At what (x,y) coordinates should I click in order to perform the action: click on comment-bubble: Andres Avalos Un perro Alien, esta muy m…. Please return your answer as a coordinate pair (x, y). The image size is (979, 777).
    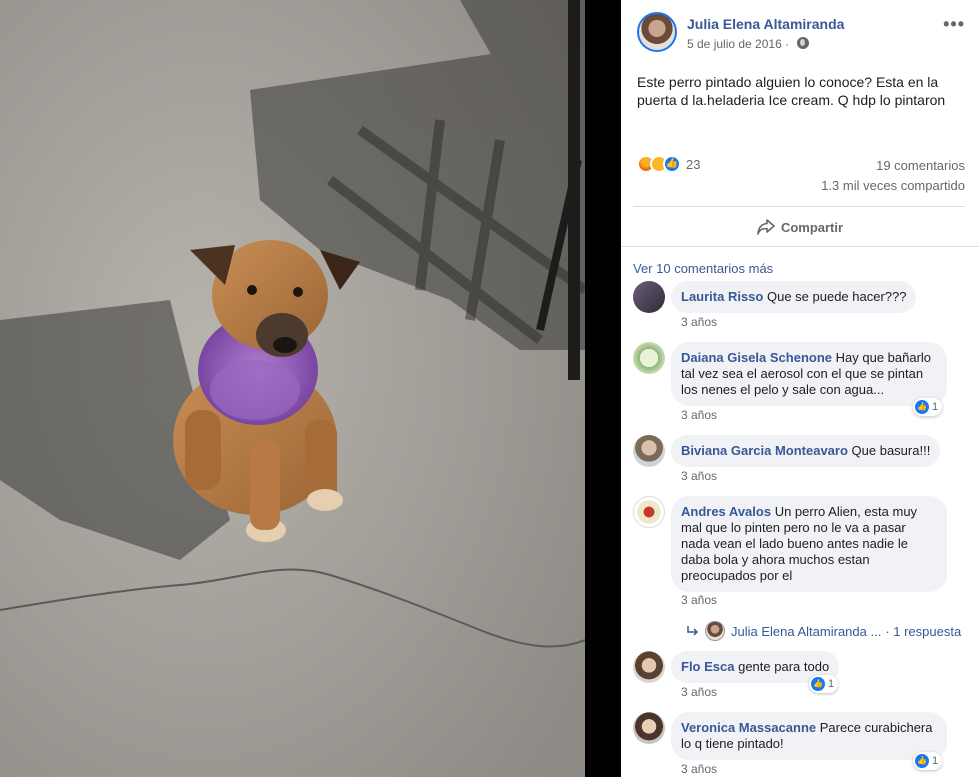
    Looking at the image, I should click on (809, 544).